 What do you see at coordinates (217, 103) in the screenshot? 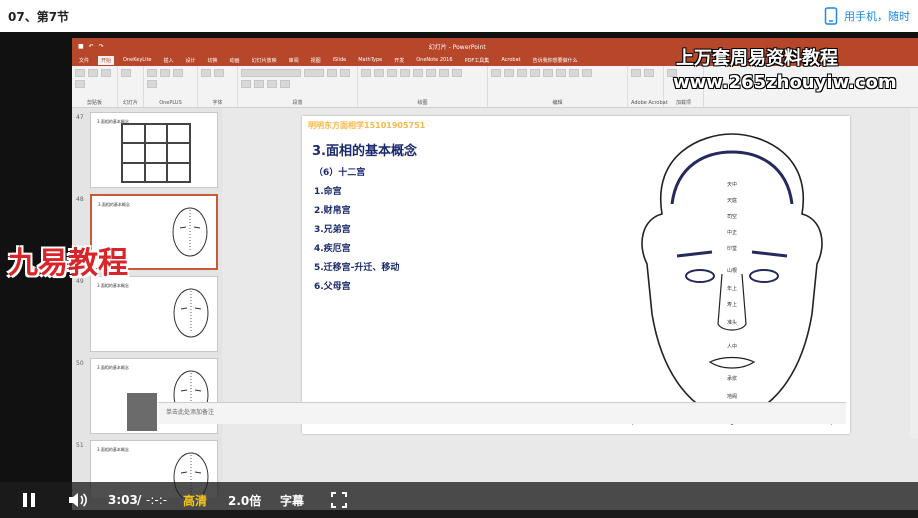
I see `ribbon-group-label: 字体` at bounding box center [217, 103].